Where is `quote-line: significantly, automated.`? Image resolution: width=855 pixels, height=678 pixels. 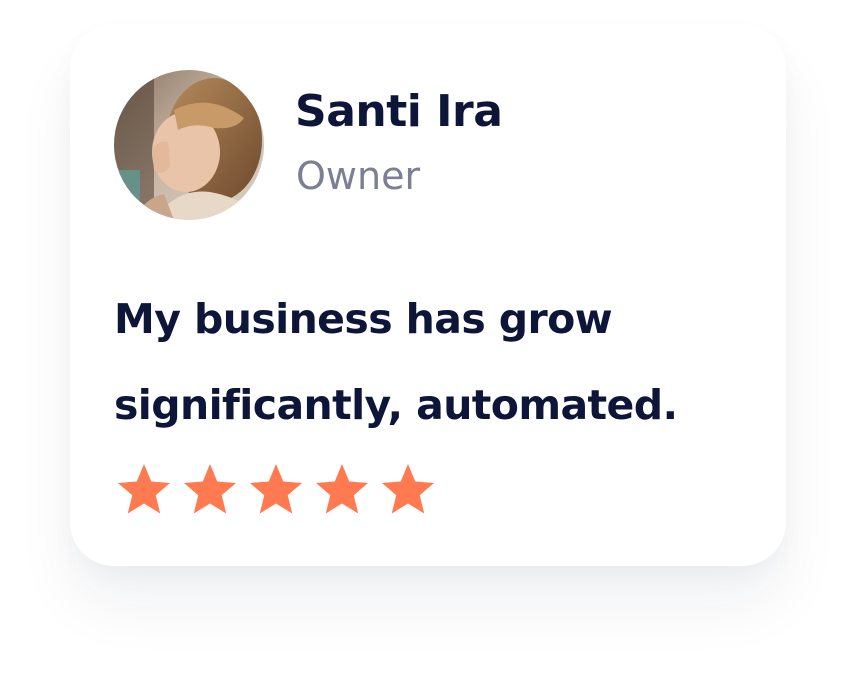
quote-line: significantly, automated. is located at coordinates (396, 405).